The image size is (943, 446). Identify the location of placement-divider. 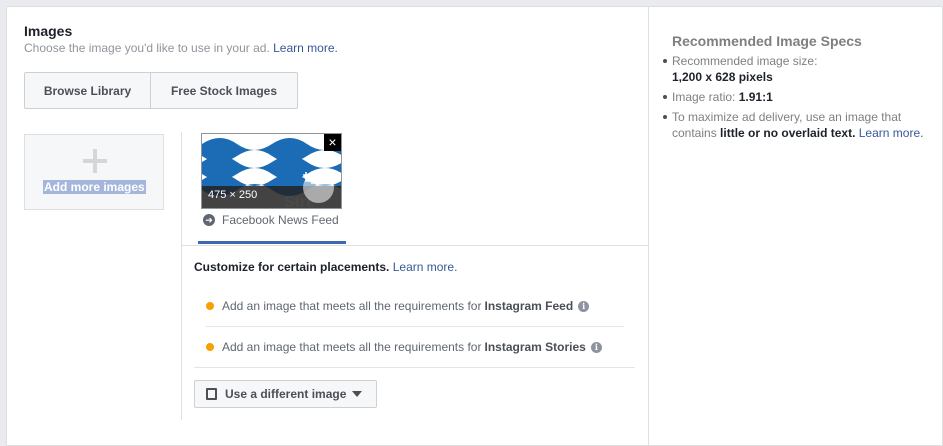
(415, 245).